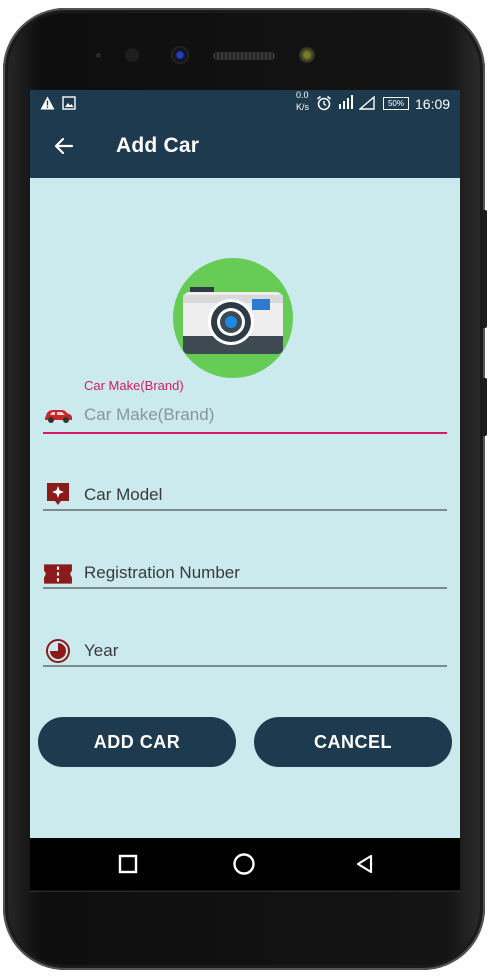 The image size is (490, 980). I want to click on car-make-input: Car Make(Brand), so click(149, 415).